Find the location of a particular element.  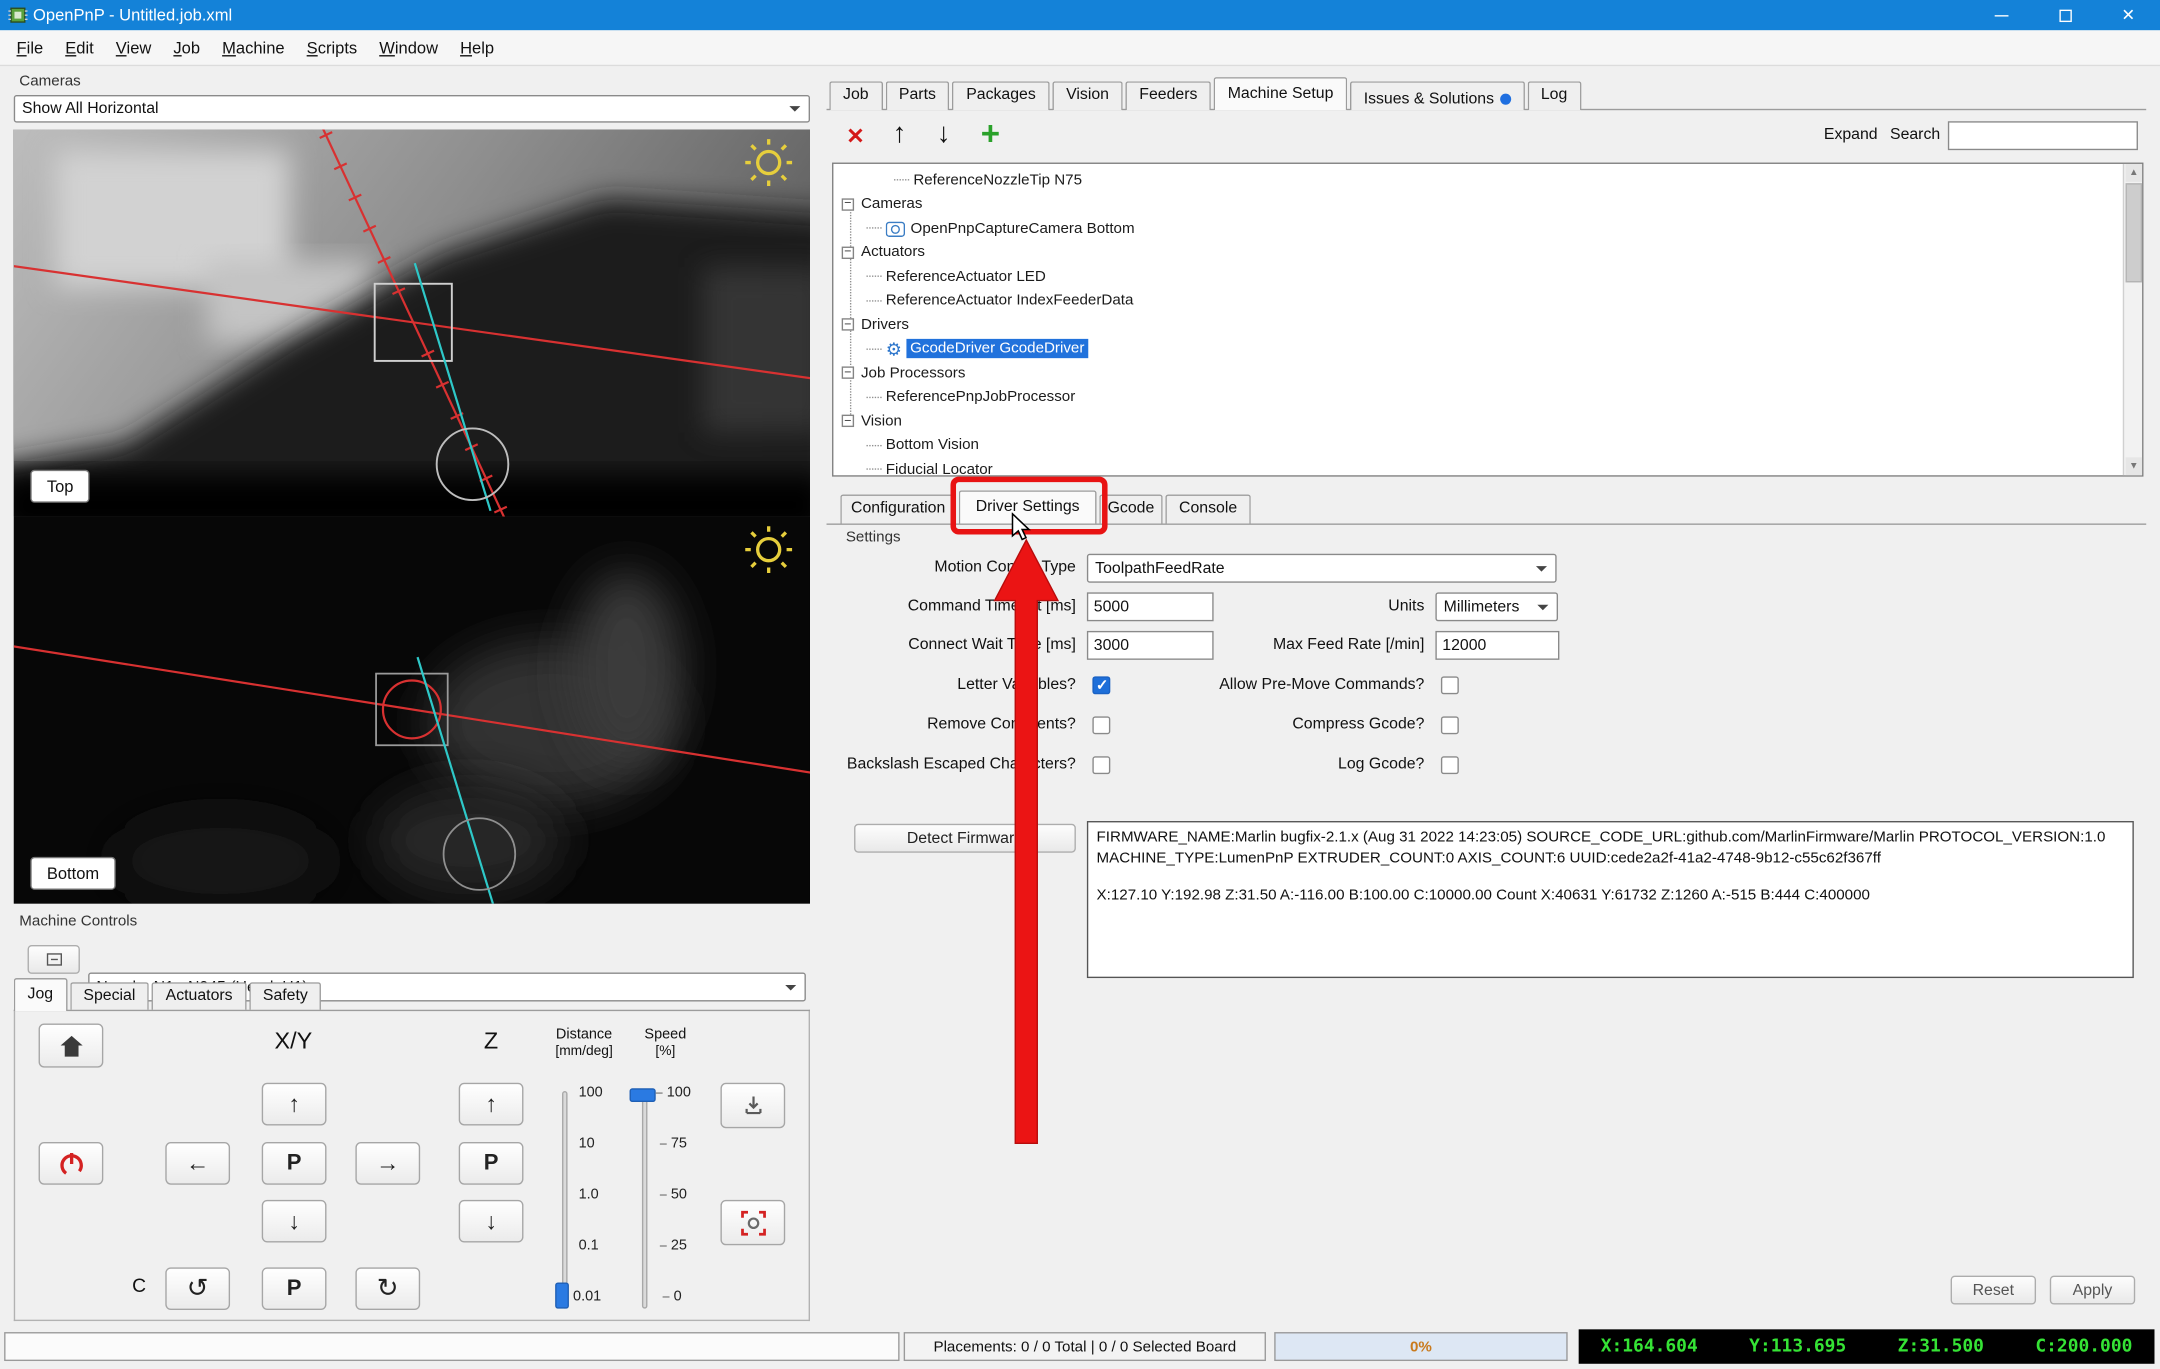

letter-variables-checkbox is located at coordinates (1101, 685).